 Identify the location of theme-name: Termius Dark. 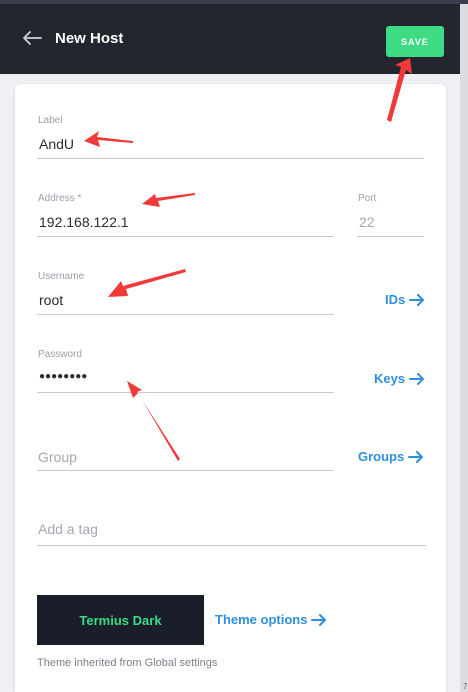
(120, 620).